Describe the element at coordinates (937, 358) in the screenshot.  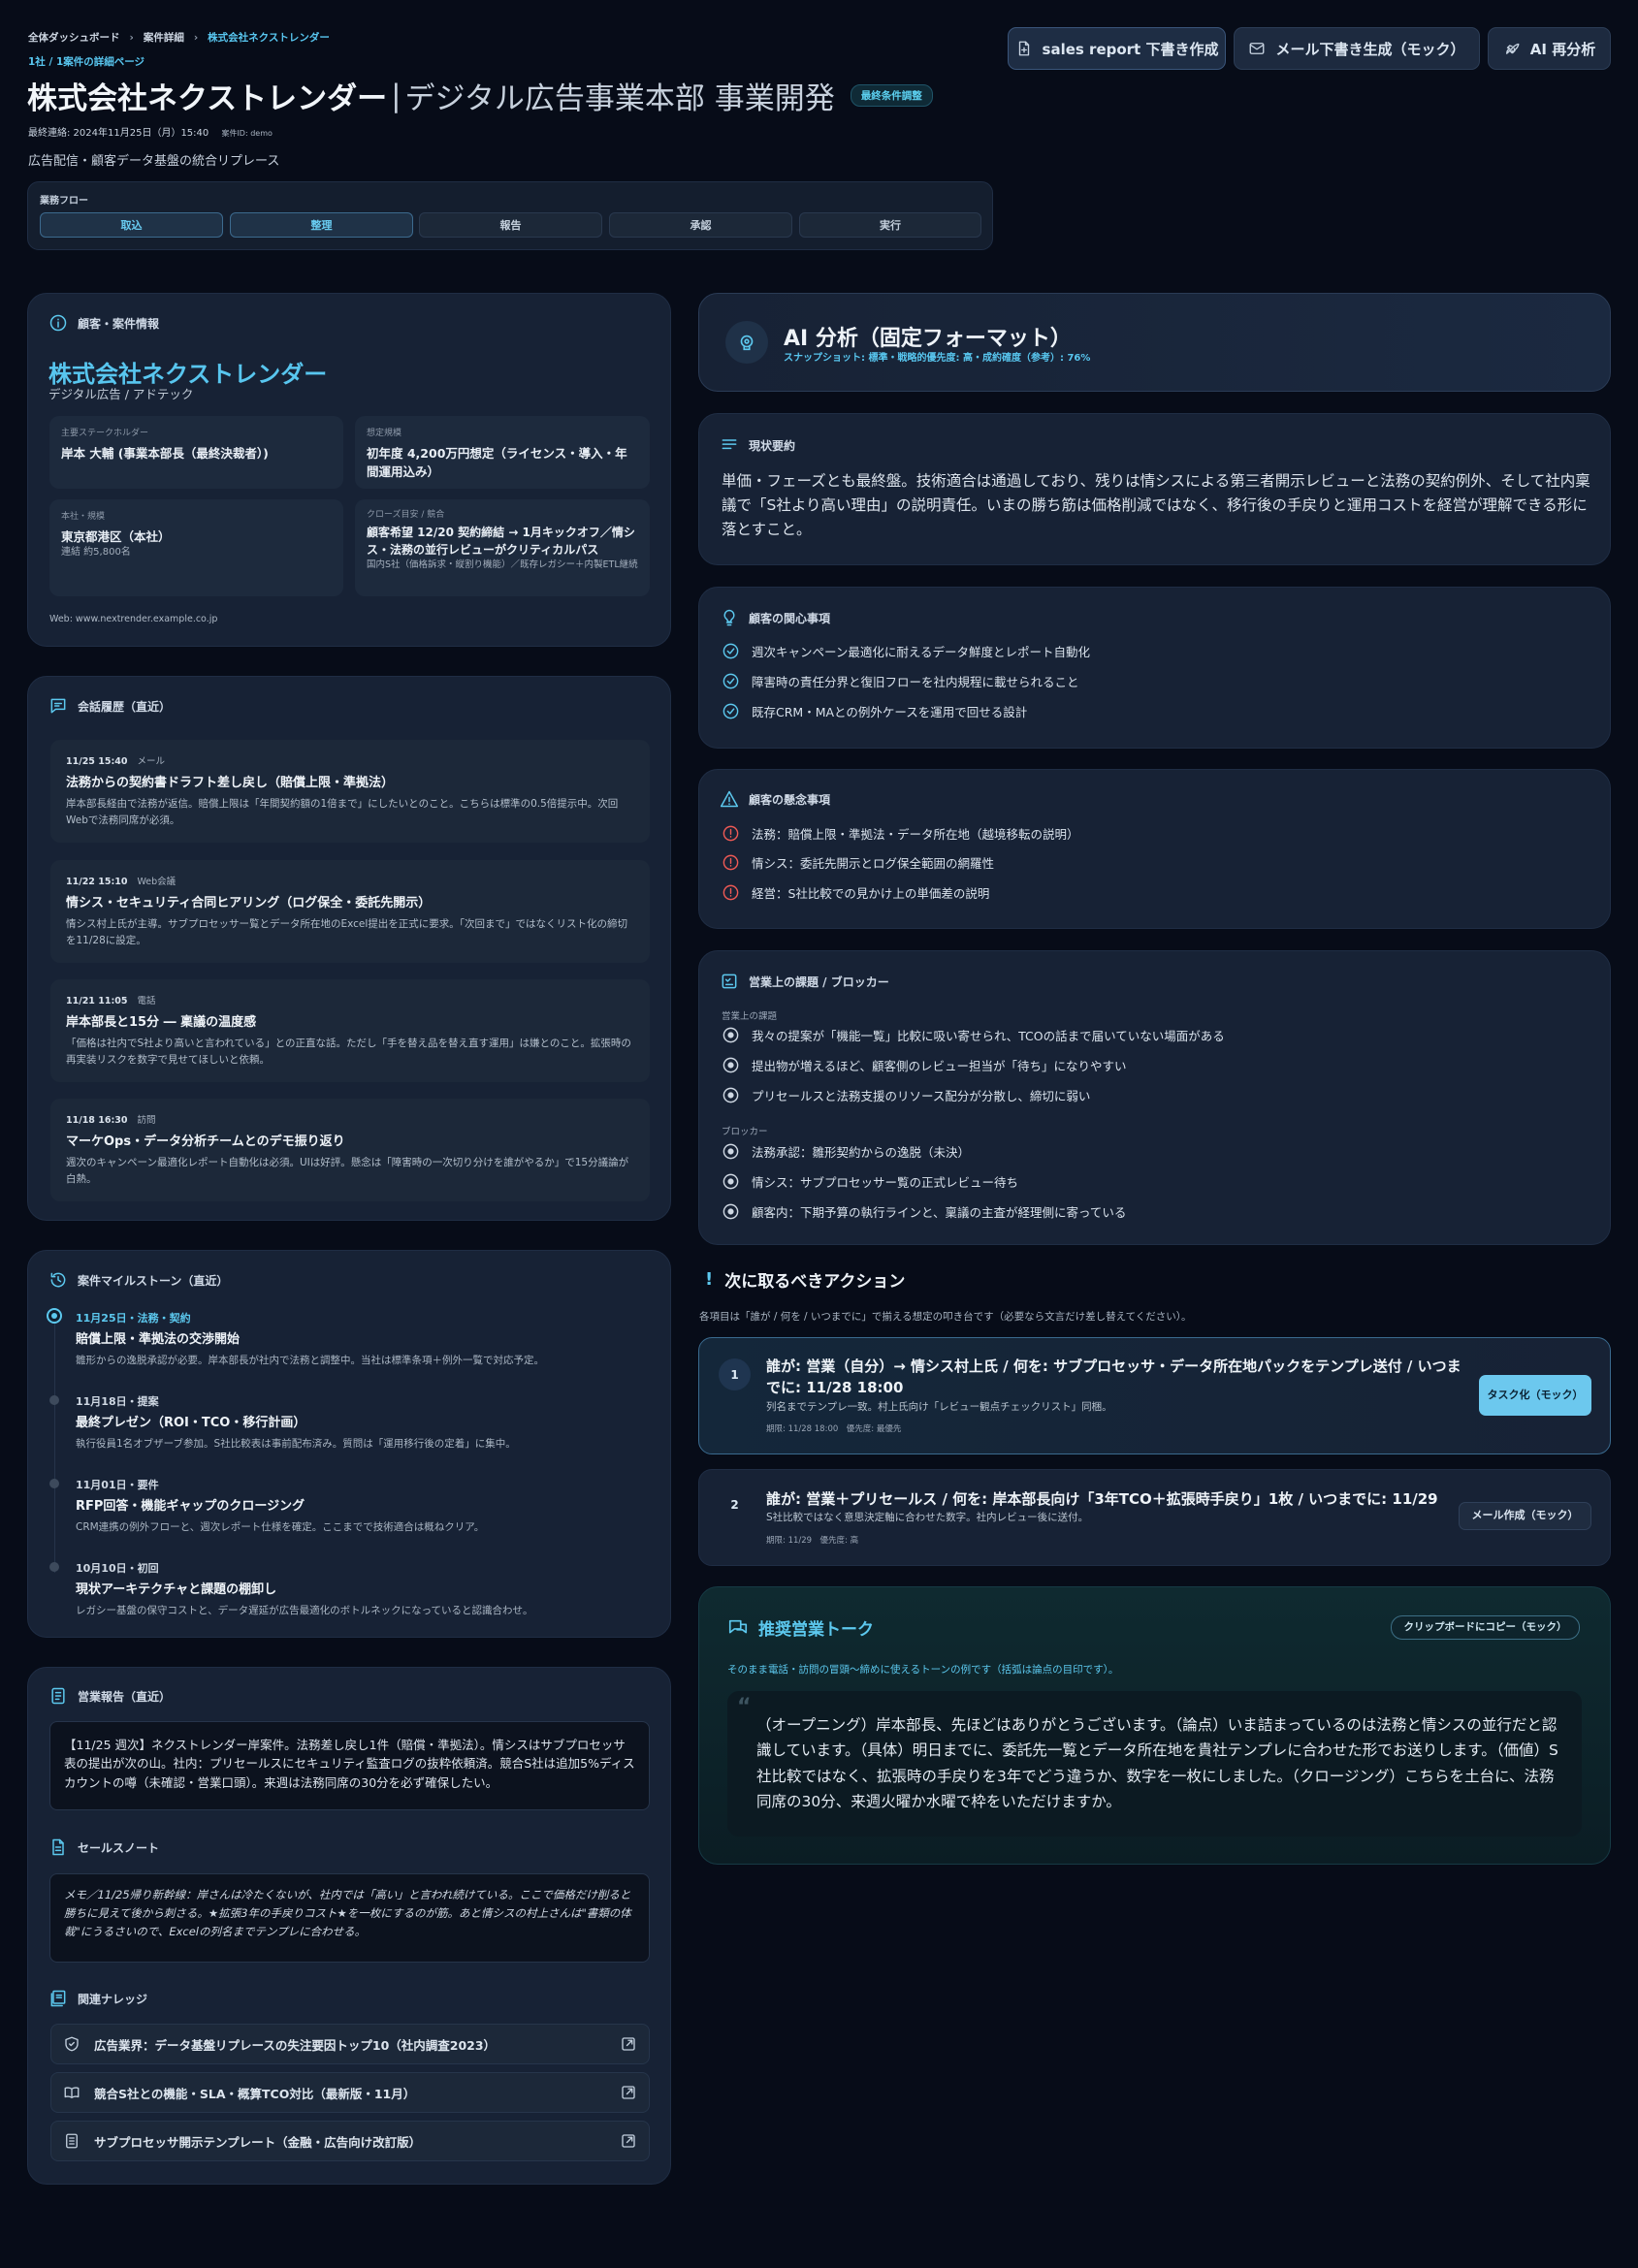
I see `ai-snapshot: スナップショット: 標準・戦略的優先度: 高・成約確度（参考）: 76%` at that location.